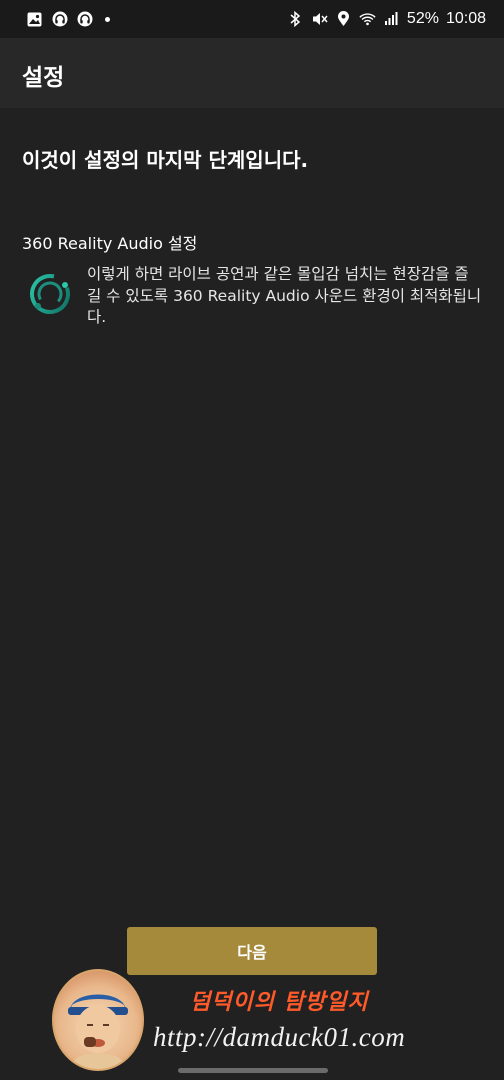 This screenshot has height=1080, width=504. I want to click on page-title: 설정, so click(43, 78).